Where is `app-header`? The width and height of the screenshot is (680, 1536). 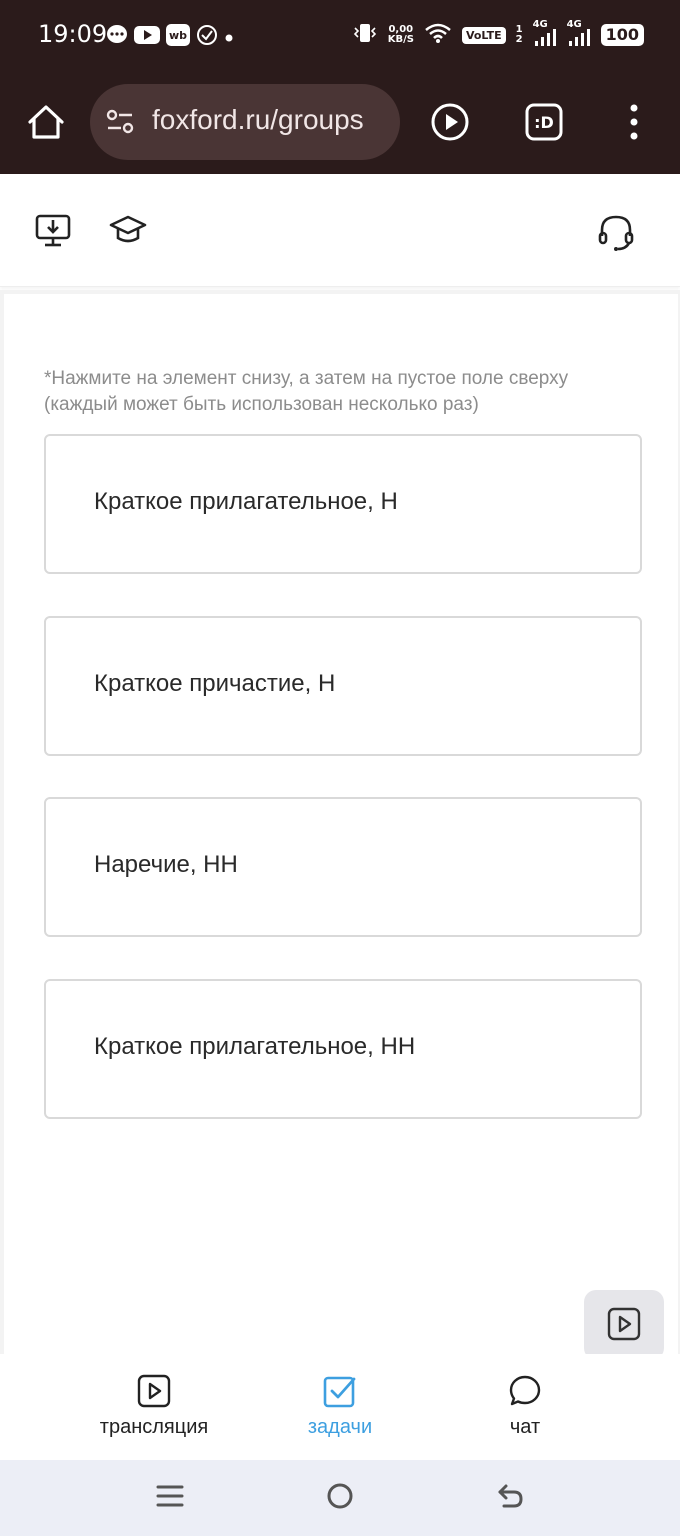 app-header is located at coordinates (340, 230).